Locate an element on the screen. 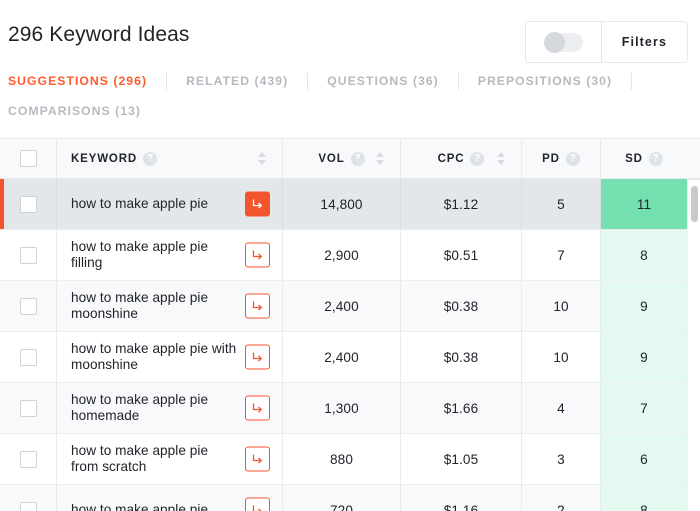 The image size is (700, 511). header-label-keyword: KEYWORD is located at coordinates (104, 158).